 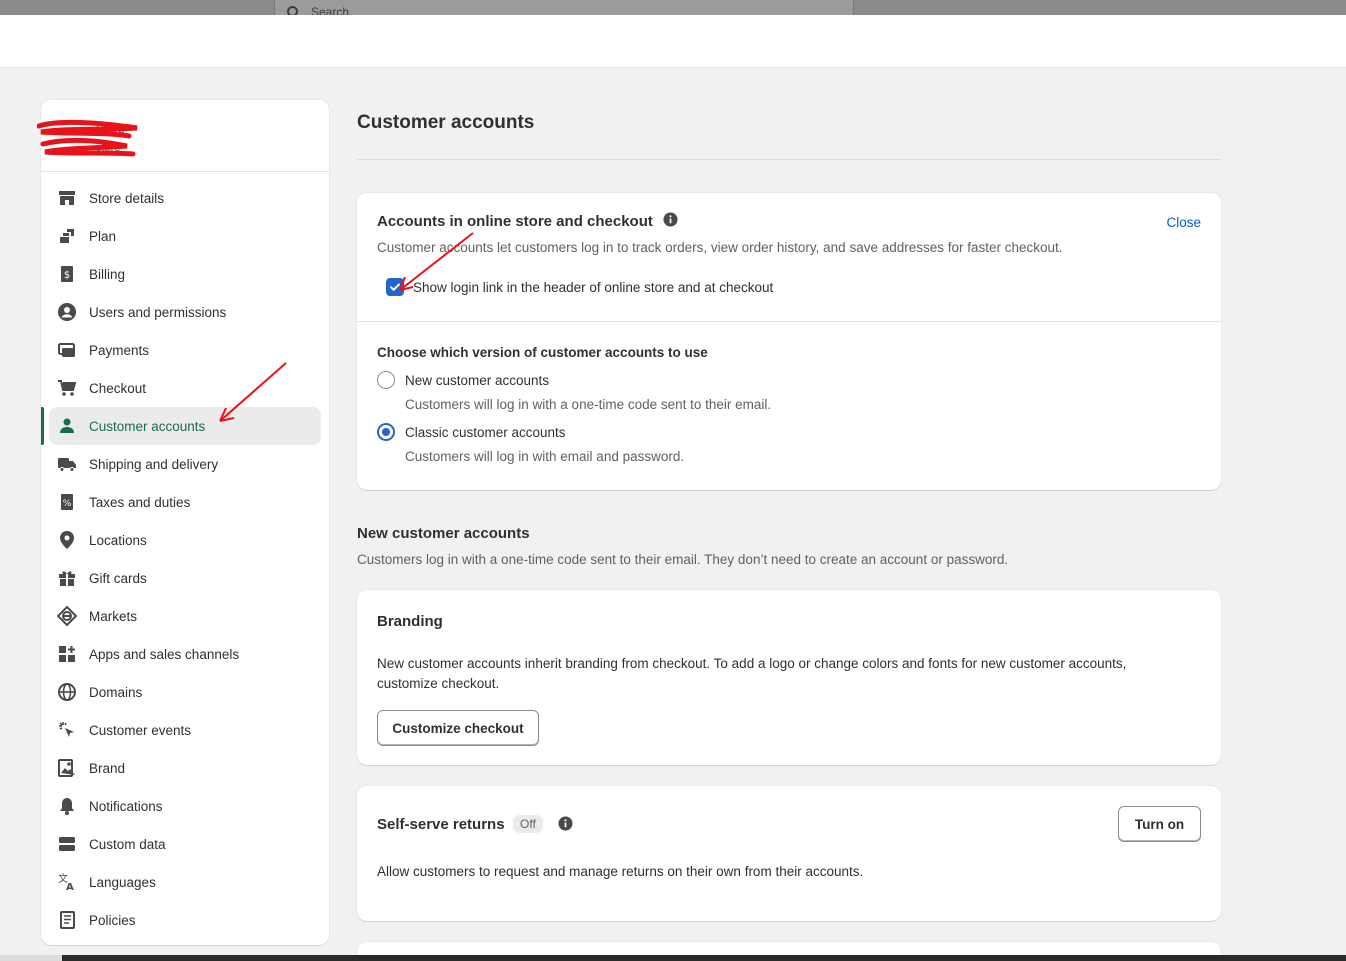 I want to click on classic-accounts-label: Classic customer accounts, so click(x=485, y=432).